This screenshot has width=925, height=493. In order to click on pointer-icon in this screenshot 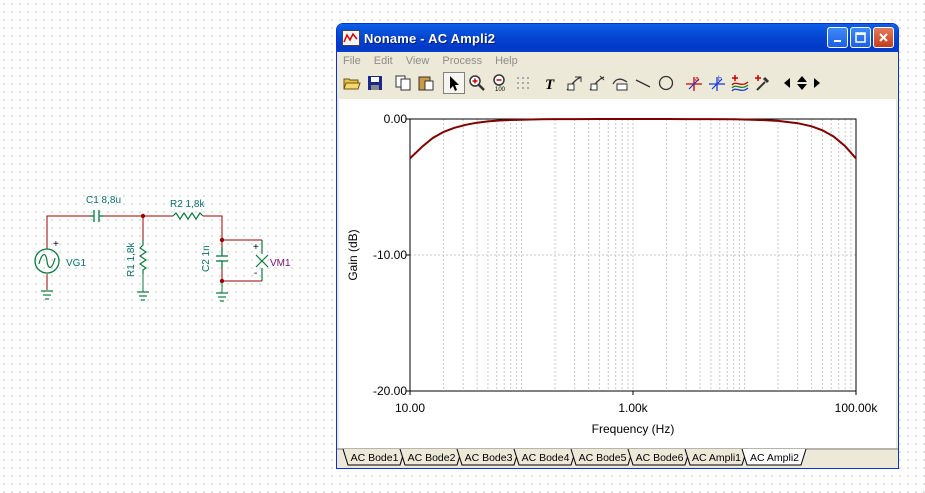, I will do `click(454, 83)`.